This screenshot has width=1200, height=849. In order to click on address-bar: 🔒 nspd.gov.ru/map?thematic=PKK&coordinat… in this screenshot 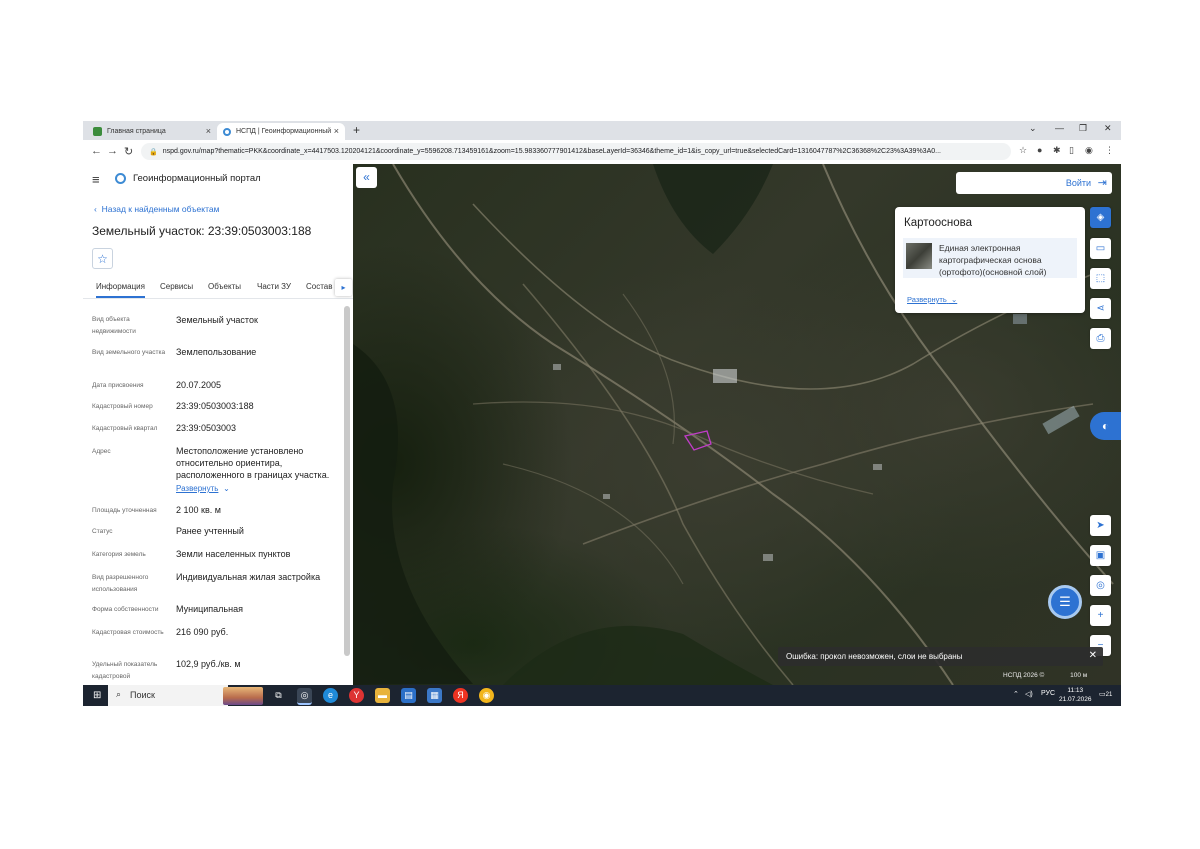, I will do `click(576, 151)`.